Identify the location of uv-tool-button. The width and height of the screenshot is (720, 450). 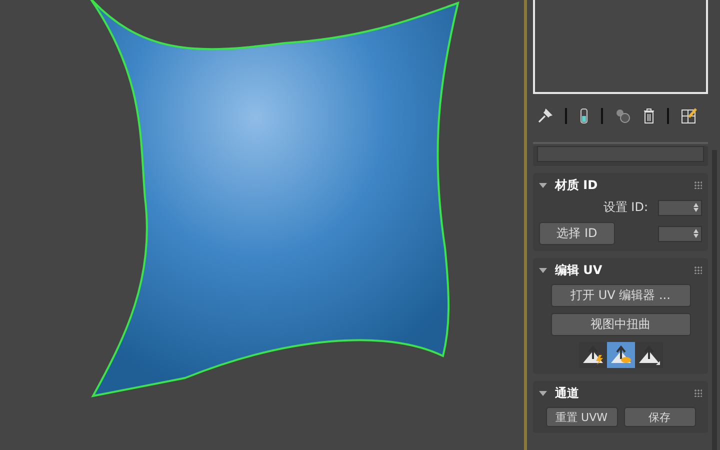
(620, 355).